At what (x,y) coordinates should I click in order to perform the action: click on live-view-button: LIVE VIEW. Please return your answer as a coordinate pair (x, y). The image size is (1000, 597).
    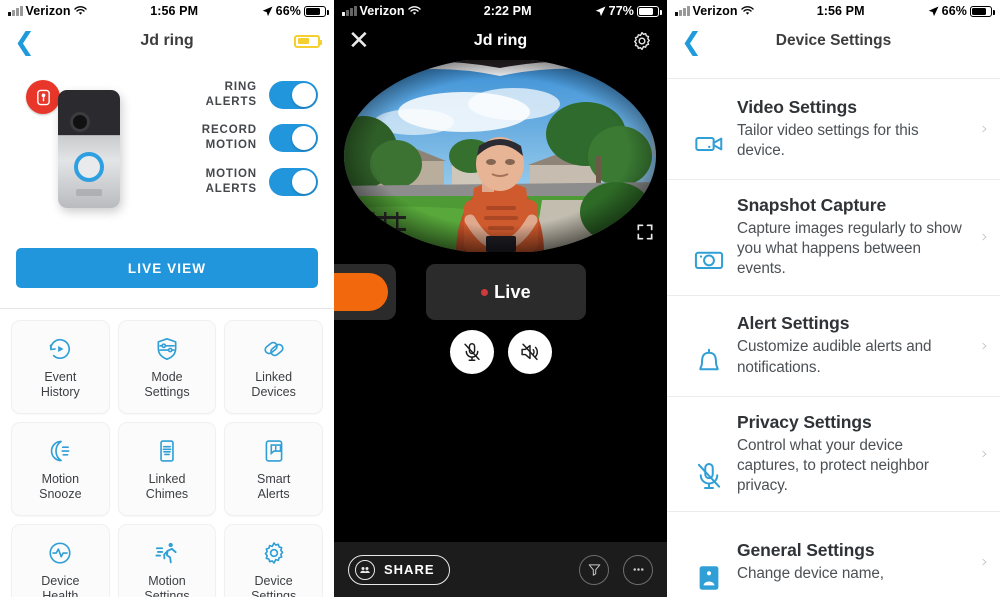
    Looking at the image, I should click on (167, 268).